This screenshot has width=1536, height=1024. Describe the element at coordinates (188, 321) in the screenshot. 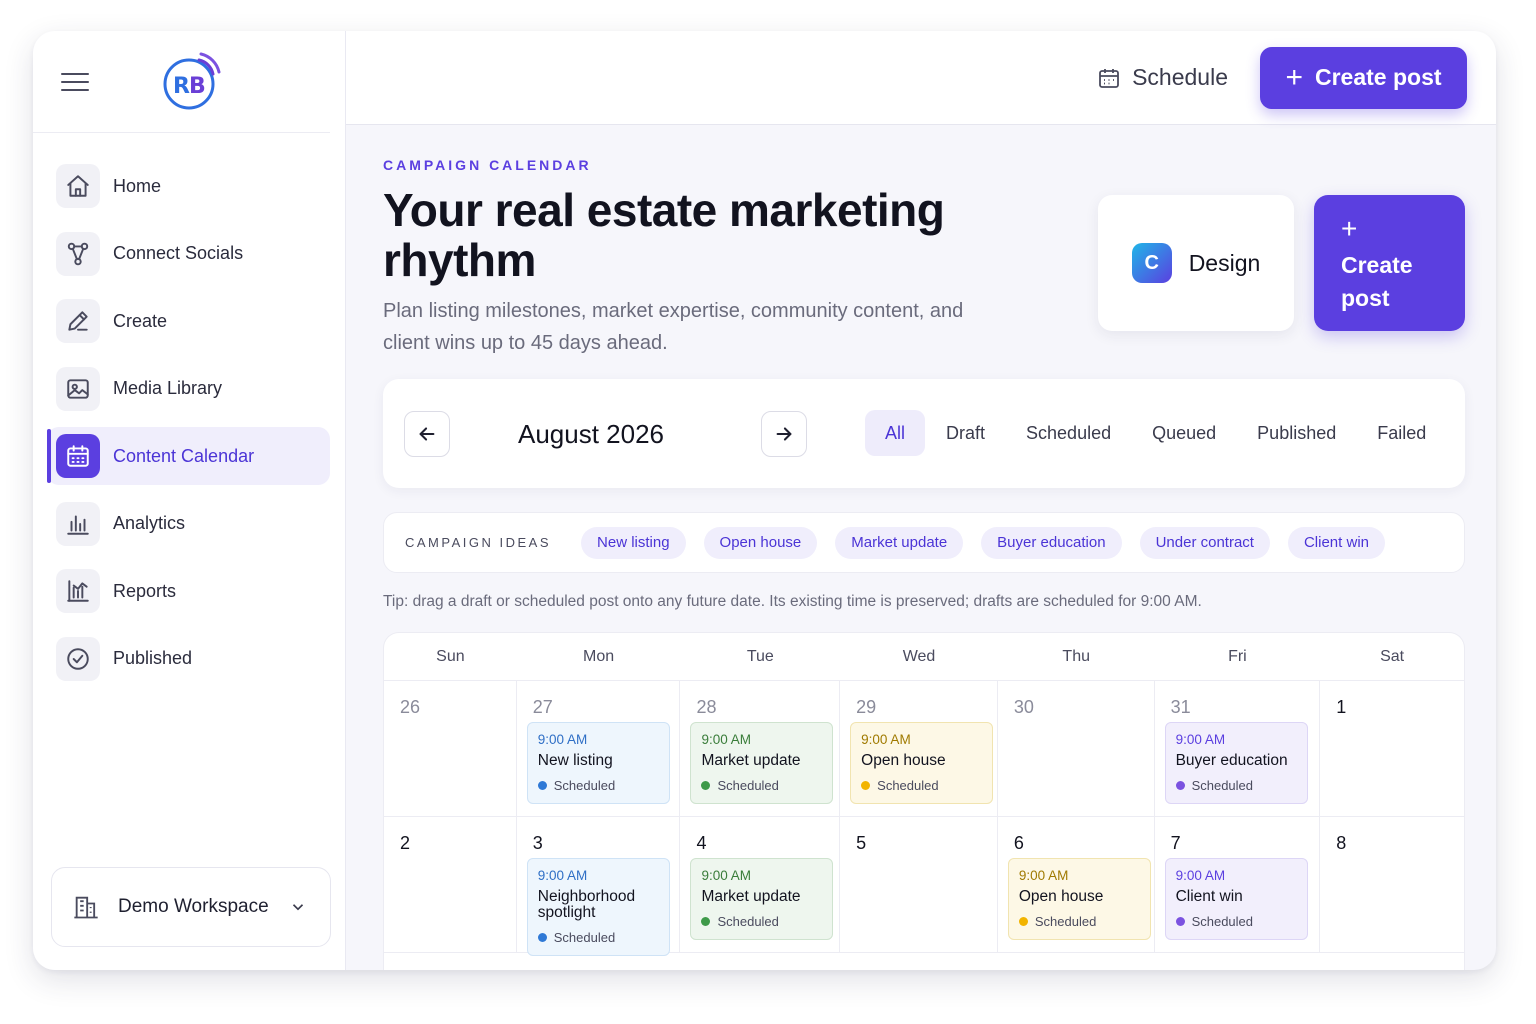

I see `sidebar-item-create: Create` at that location.